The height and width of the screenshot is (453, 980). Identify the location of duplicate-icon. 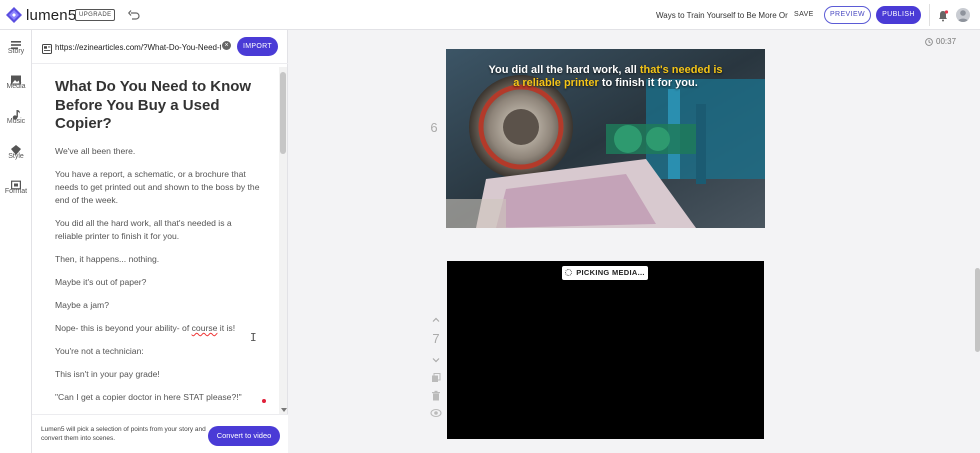
(436, 377).